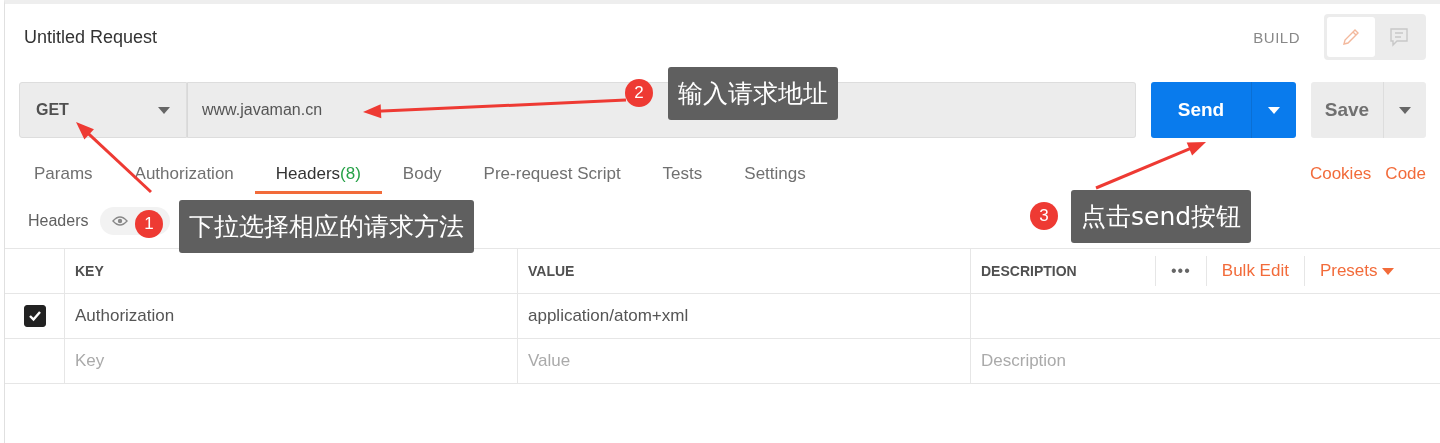 The image size is (1440, 443). What do you see at coordinates (103, 110) in the screenshot?
I see `method-dropdown: GET` at bounding box center [103, 110].